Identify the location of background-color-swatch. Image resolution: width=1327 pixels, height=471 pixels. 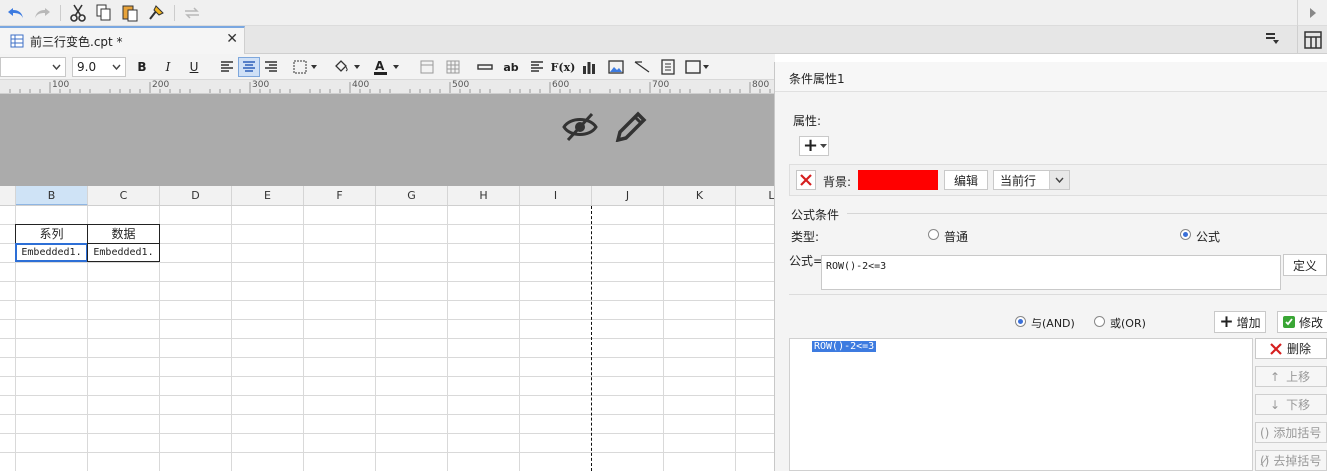
(898, 180).